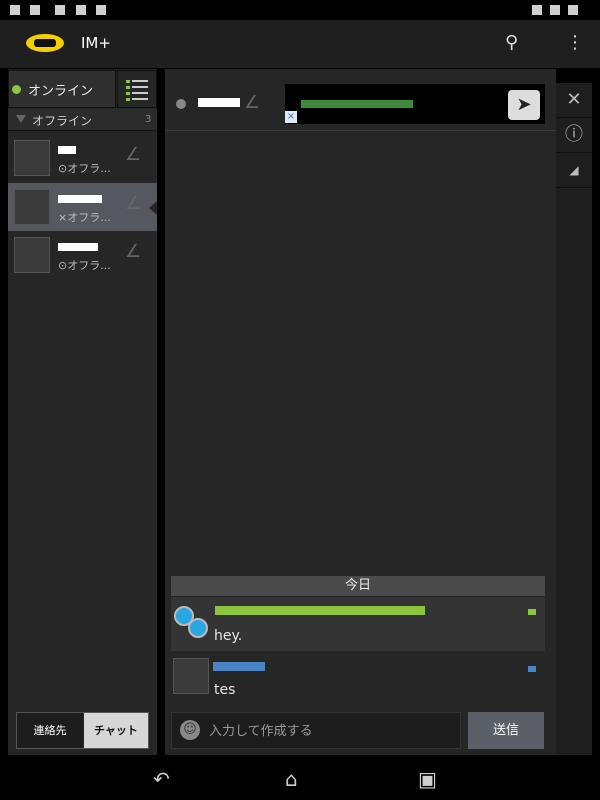 The height and width of the screenshot is (800, 600). Describe the element at coordinates (574, 135) in the screenshot. I see `info-icon: ⓘ` at that location.